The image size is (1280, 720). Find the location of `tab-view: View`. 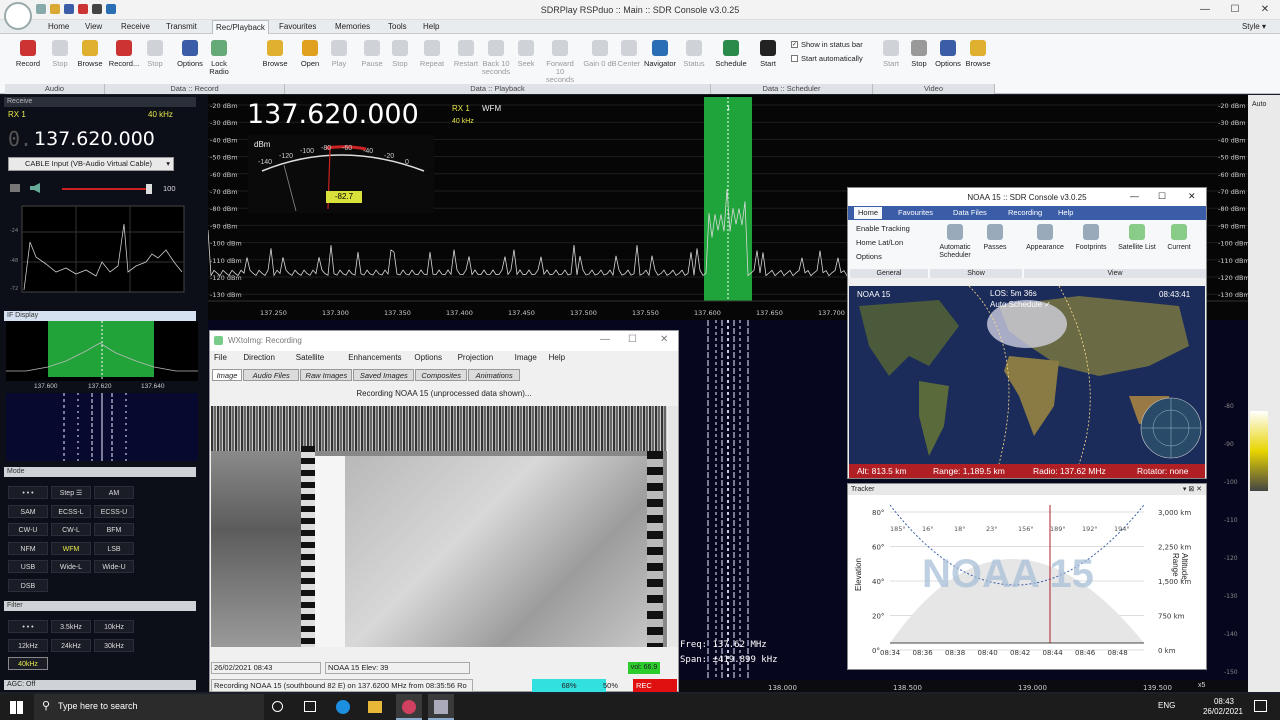

tab-view: View is located at coordinates (93, 27).